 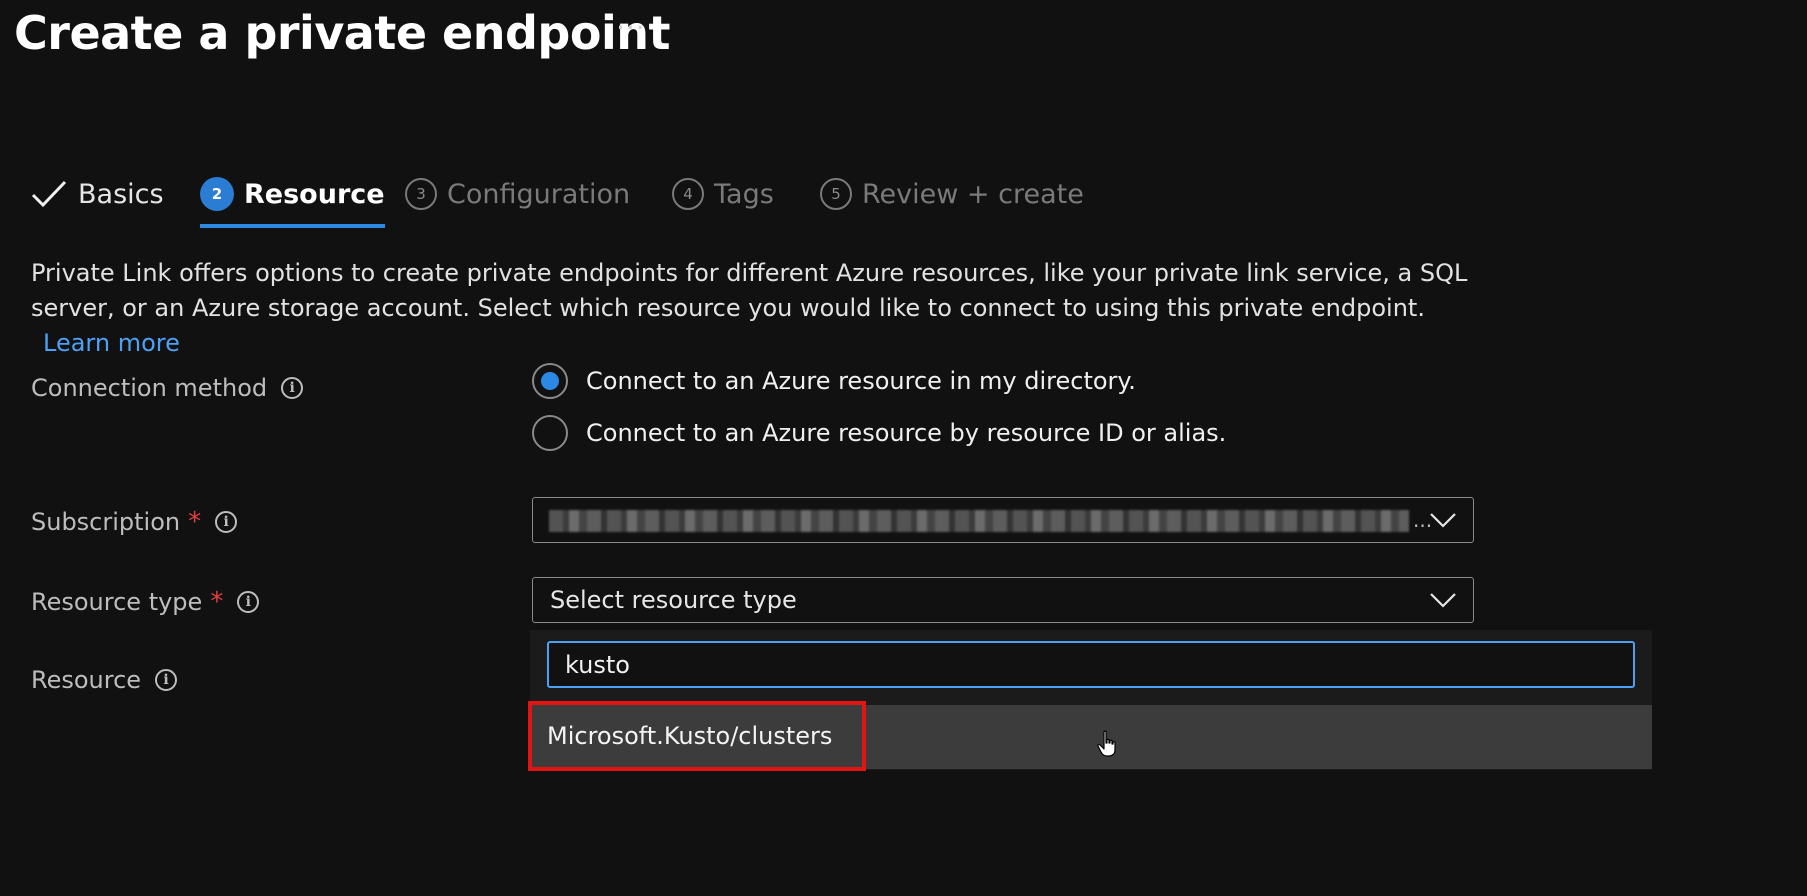 What do you see at coordinates (1091, 664) in the screenshot?
I see `resource-type-filter-input` at bounding box center [1091, 664].